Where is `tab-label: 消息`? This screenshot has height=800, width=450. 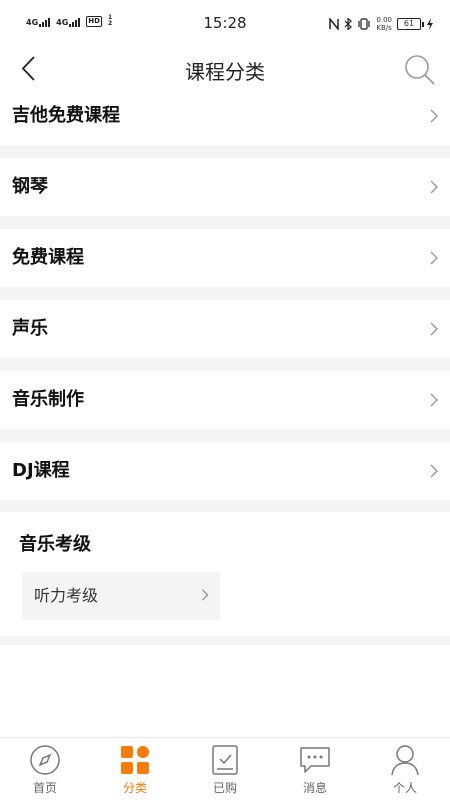
tab-label: 消息 is located at coordinates (314, 788).